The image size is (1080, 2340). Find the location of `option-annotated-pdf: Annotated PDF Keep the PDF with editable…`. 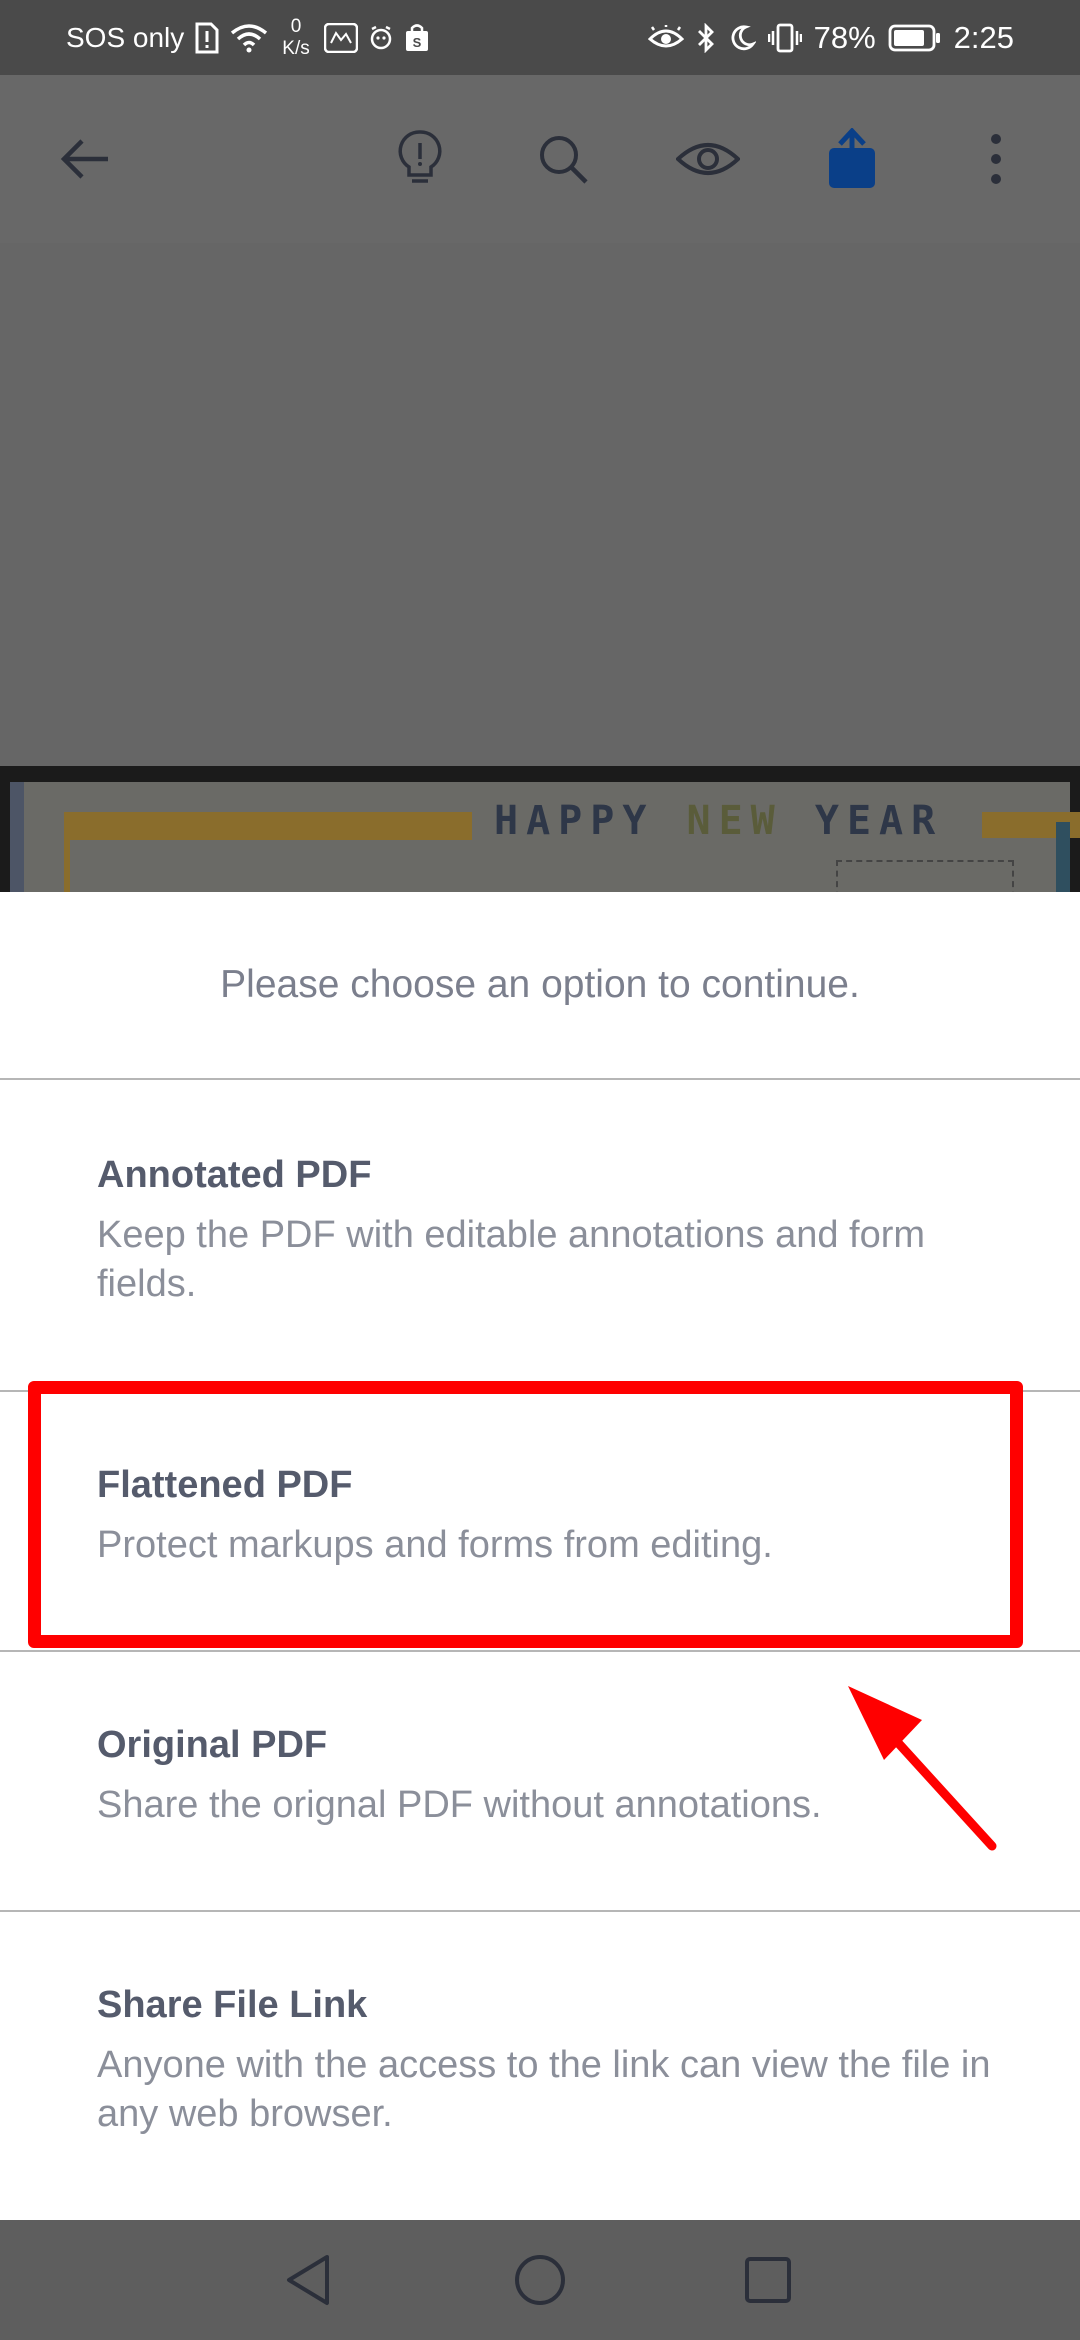

option-annotated-pdf: Annotated PDF Keep the PDF with editable… is located at coordinates (540, 1192).